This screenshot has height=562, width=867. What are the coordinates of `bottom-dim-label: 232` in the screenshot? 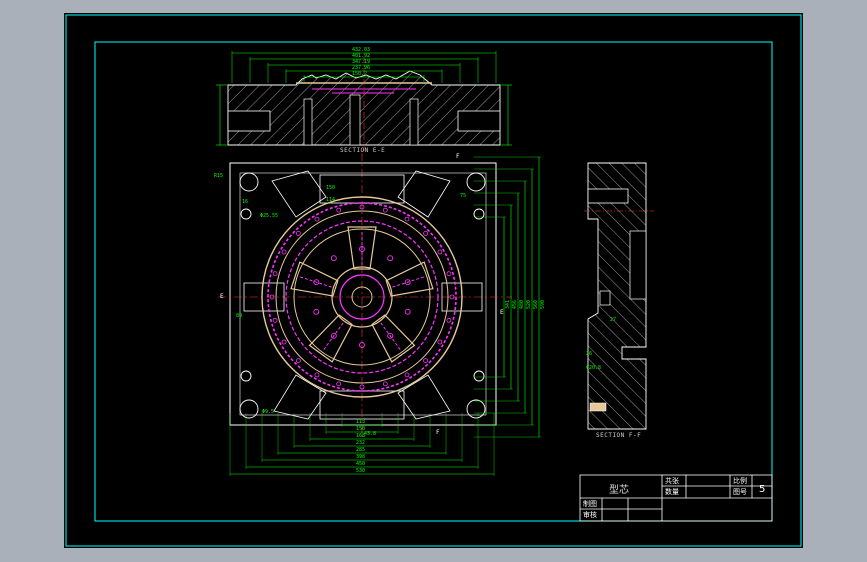 It's located at (361, 443).